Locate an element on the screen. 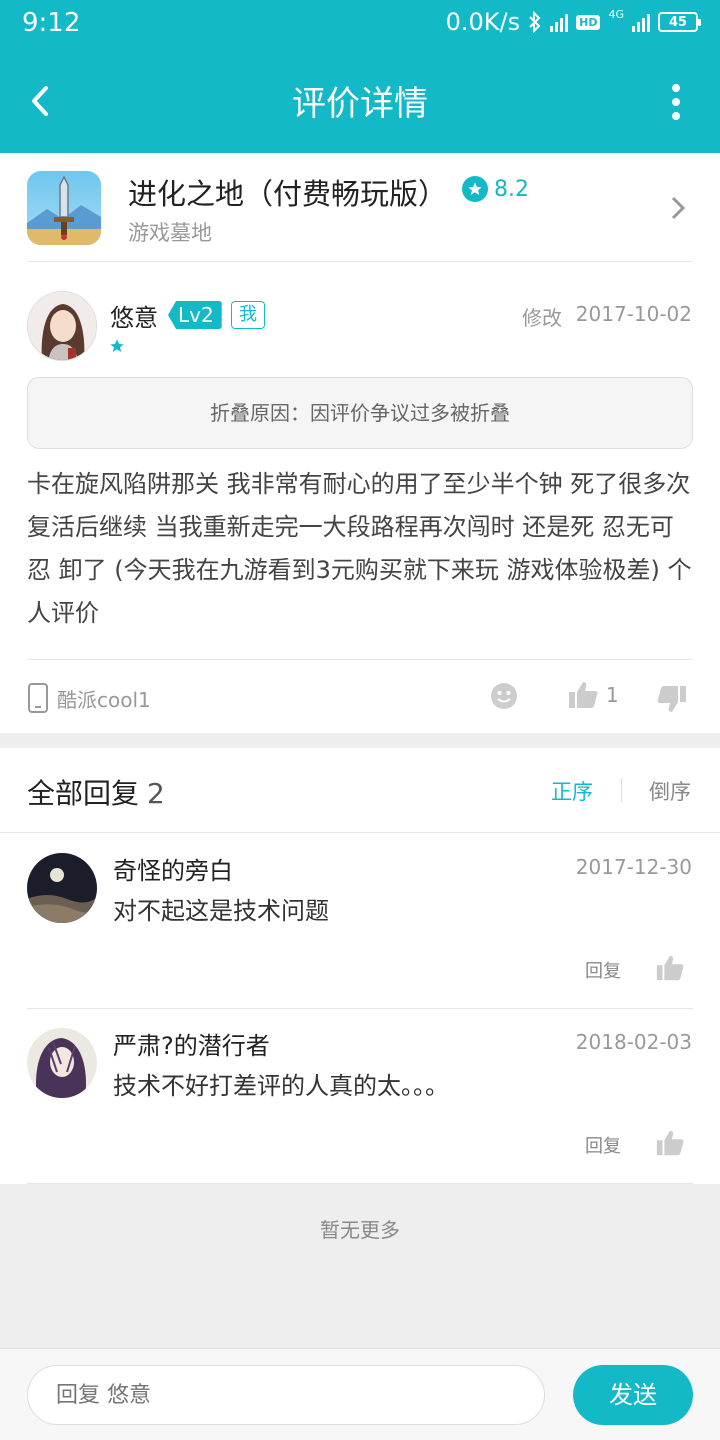  like-count: 1 is located at coordinates (612, 695).